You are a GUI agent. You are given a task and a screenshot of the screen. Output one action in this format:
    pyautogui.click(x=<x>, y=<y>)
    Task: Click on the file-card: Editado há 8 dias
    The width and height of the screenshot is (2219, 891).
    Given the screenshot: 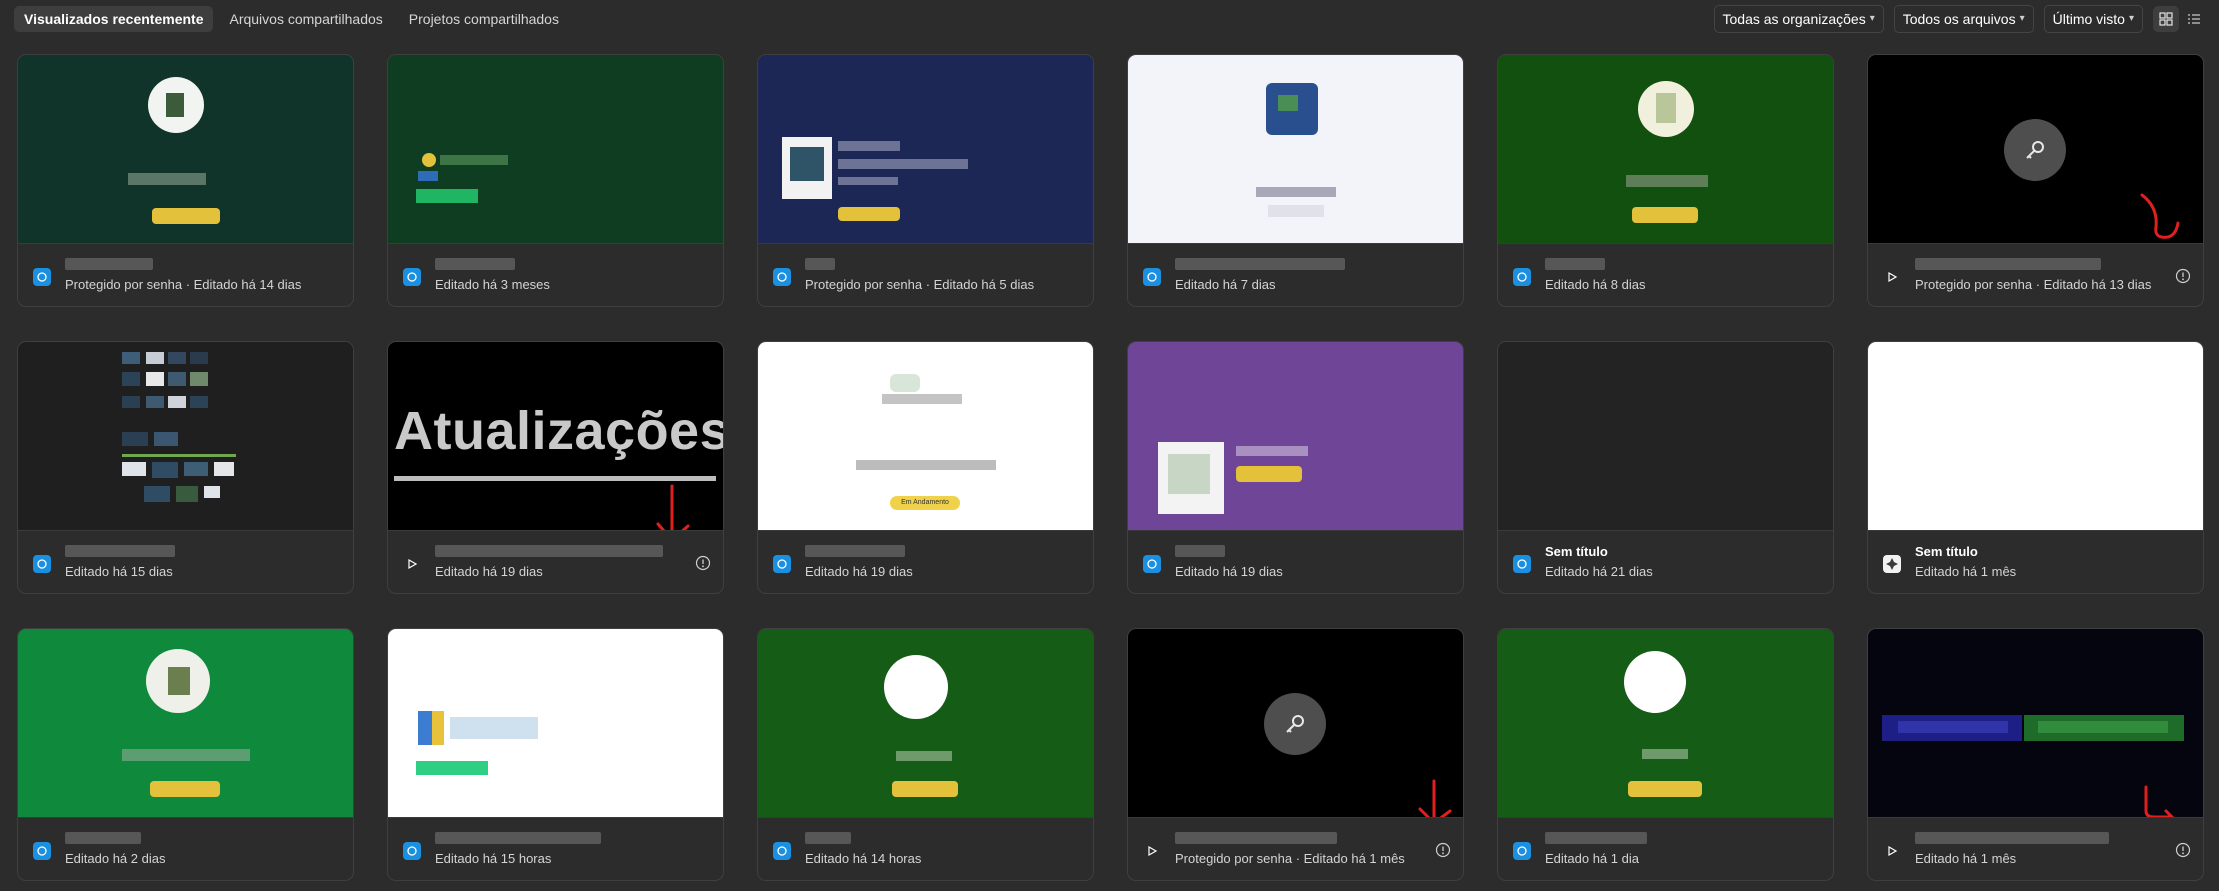 What is the action you would take?
    pyautogui.click(x=1665, y=180)
    